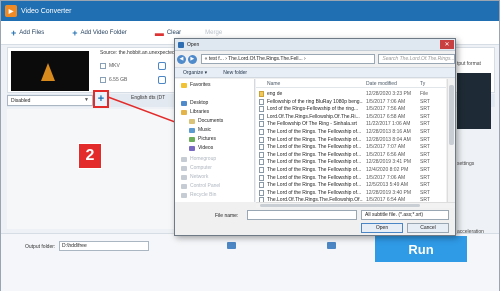  Describe the element at coordinates (181, 59) in the screenshot. I see `back-icon: ◀` at that location.